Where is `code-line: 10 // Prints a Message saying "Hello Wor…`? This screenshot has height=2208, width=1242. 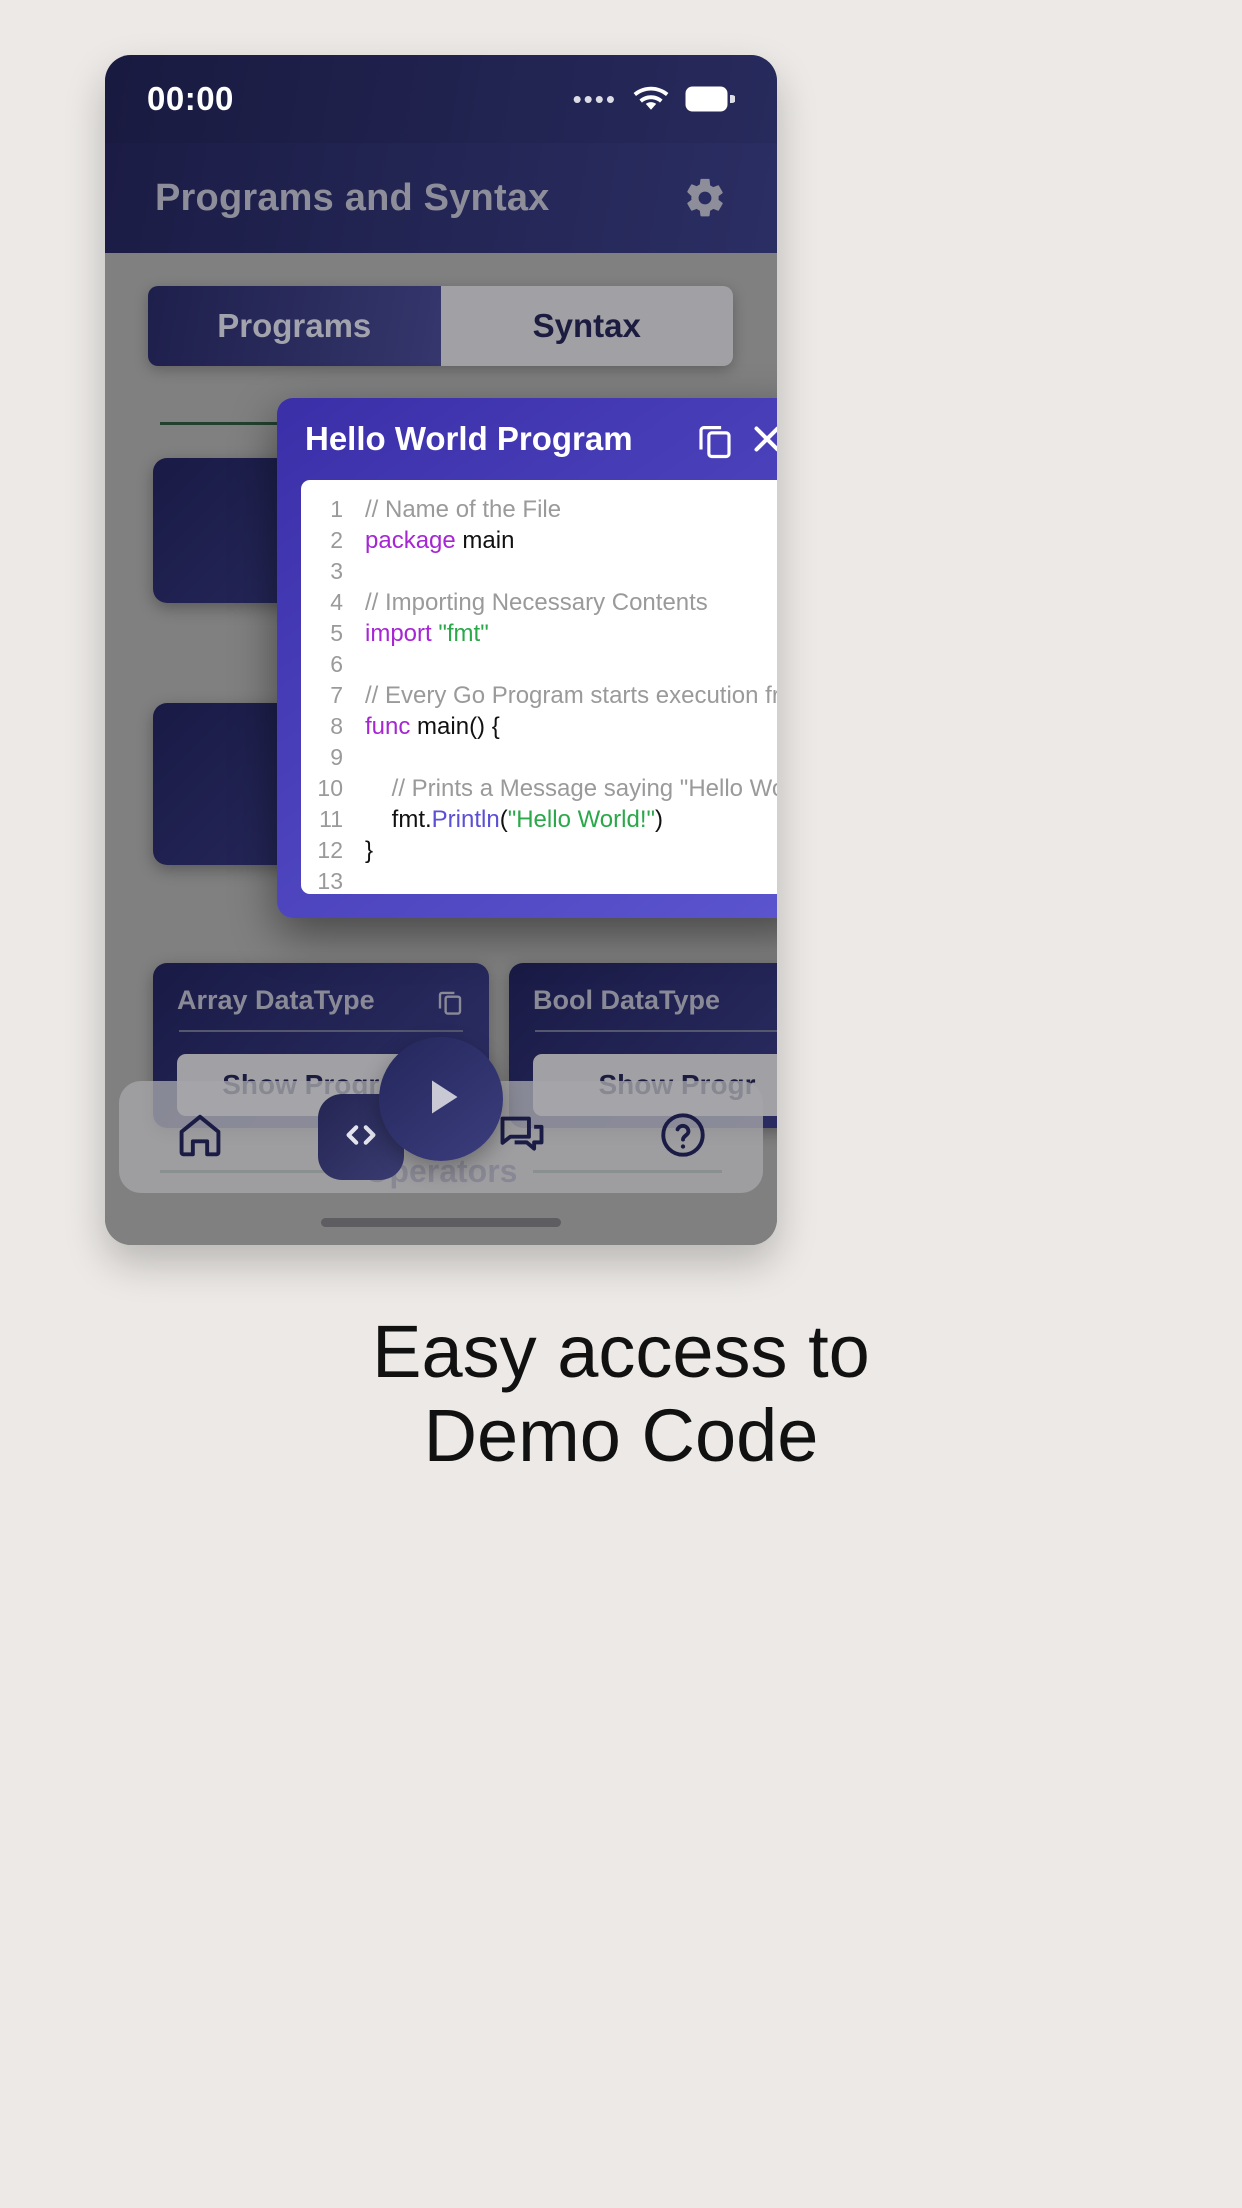
code-line: 10 // Prints a Message saying "Hello Wor… is located at coordinates (539, 788).